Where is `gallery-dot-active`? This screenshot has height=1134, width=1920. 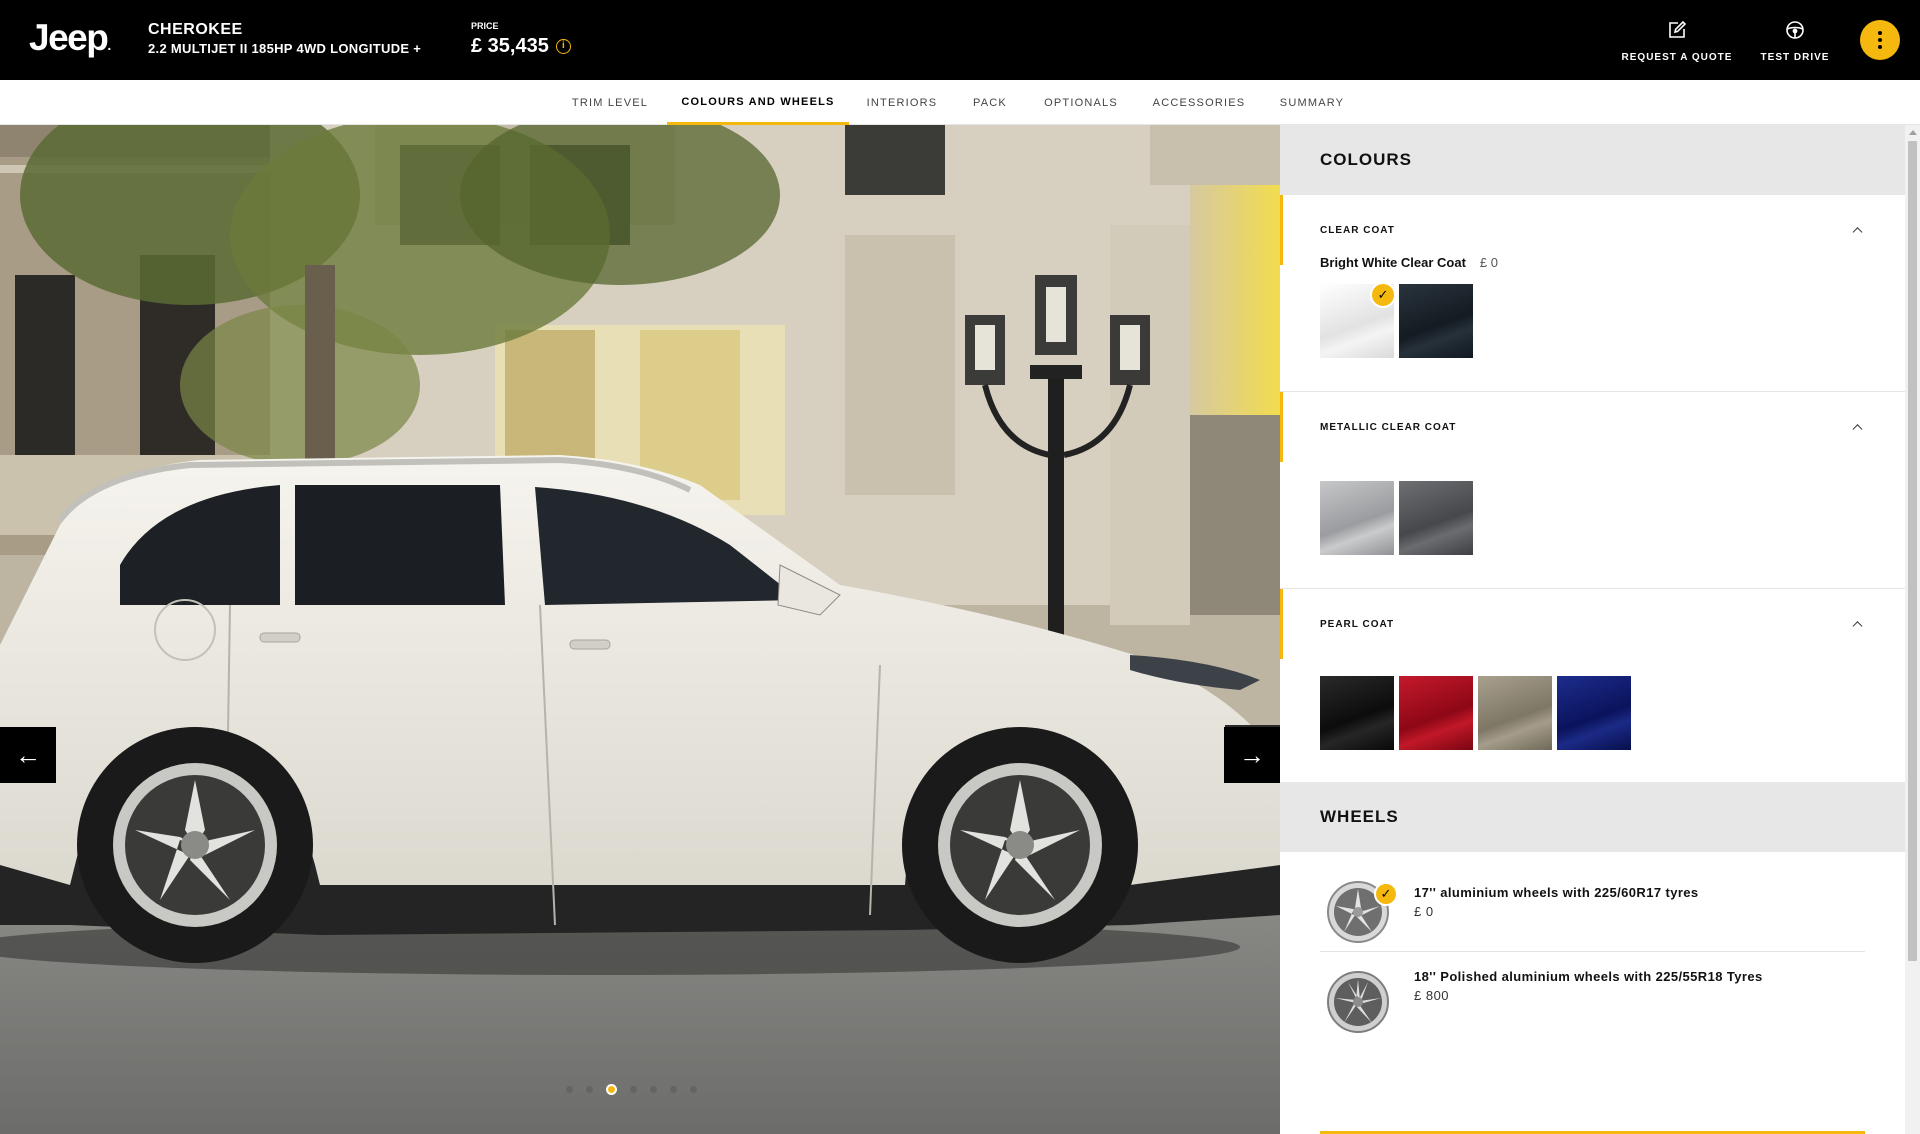 gallery-dot-active is located at coordinates (611, 1089).